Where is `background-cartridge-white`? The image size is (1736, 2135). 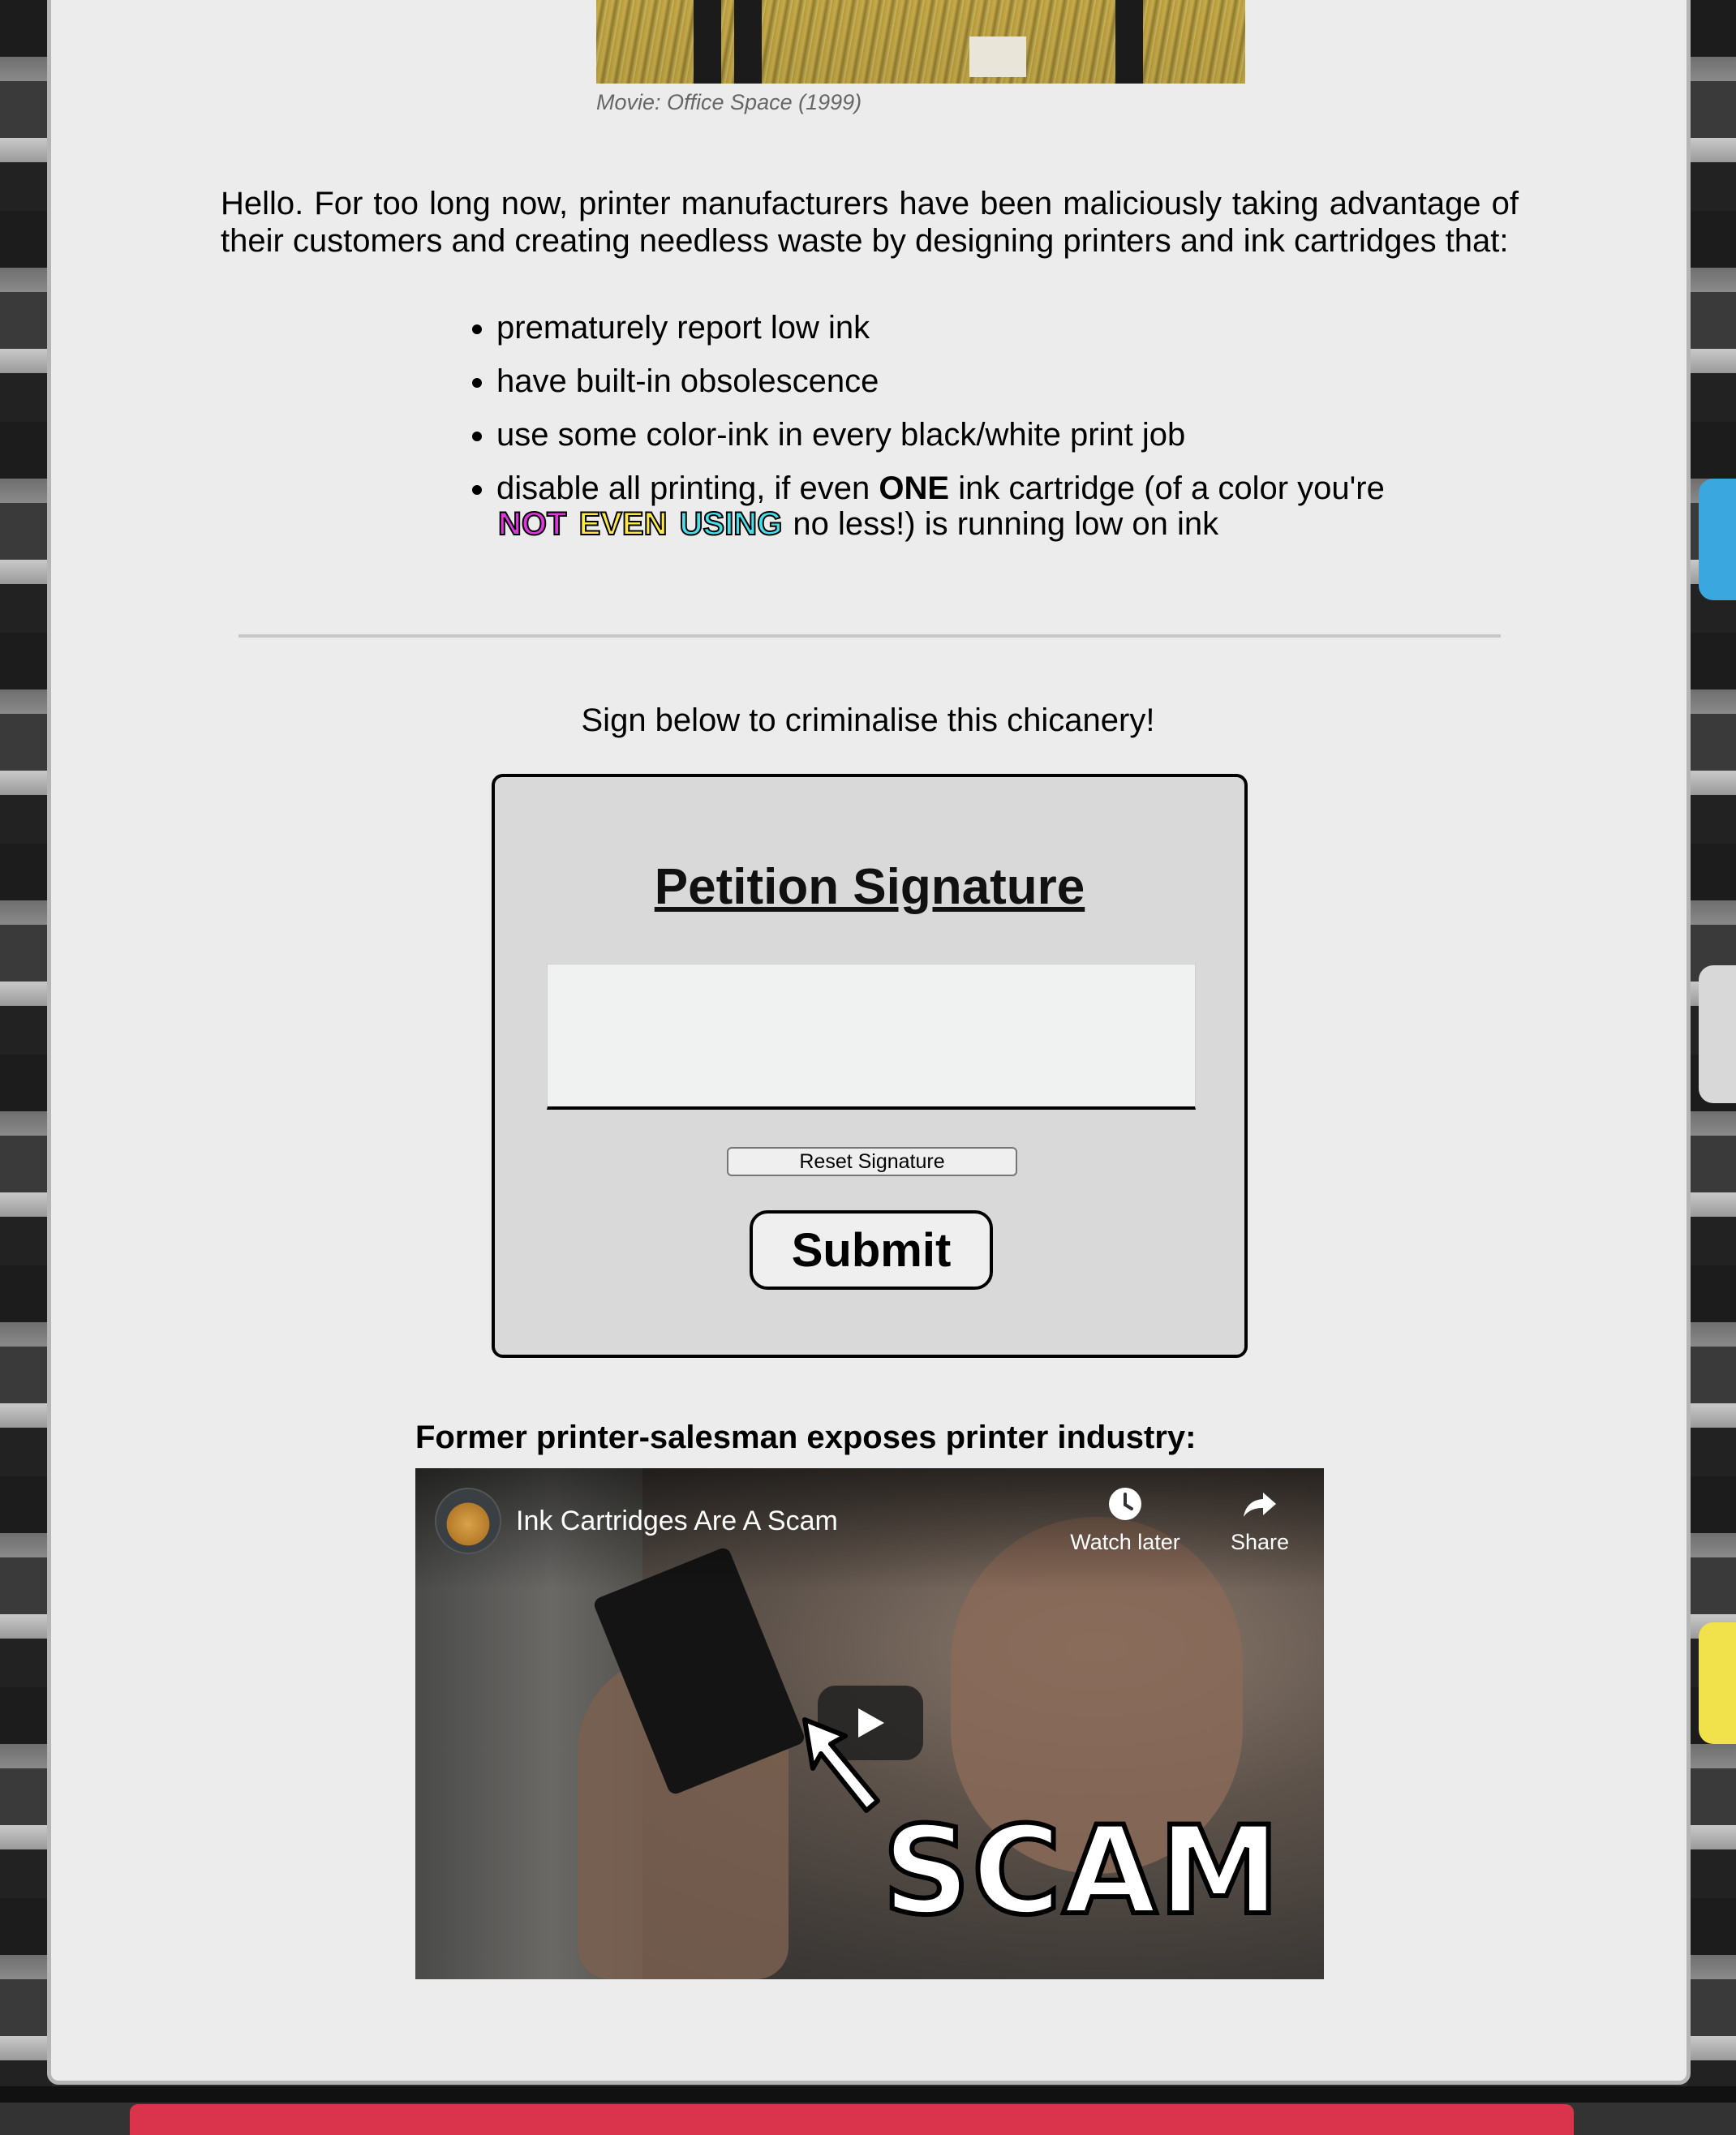
background-cartridge-white is located at coordinates (1717, 1034).